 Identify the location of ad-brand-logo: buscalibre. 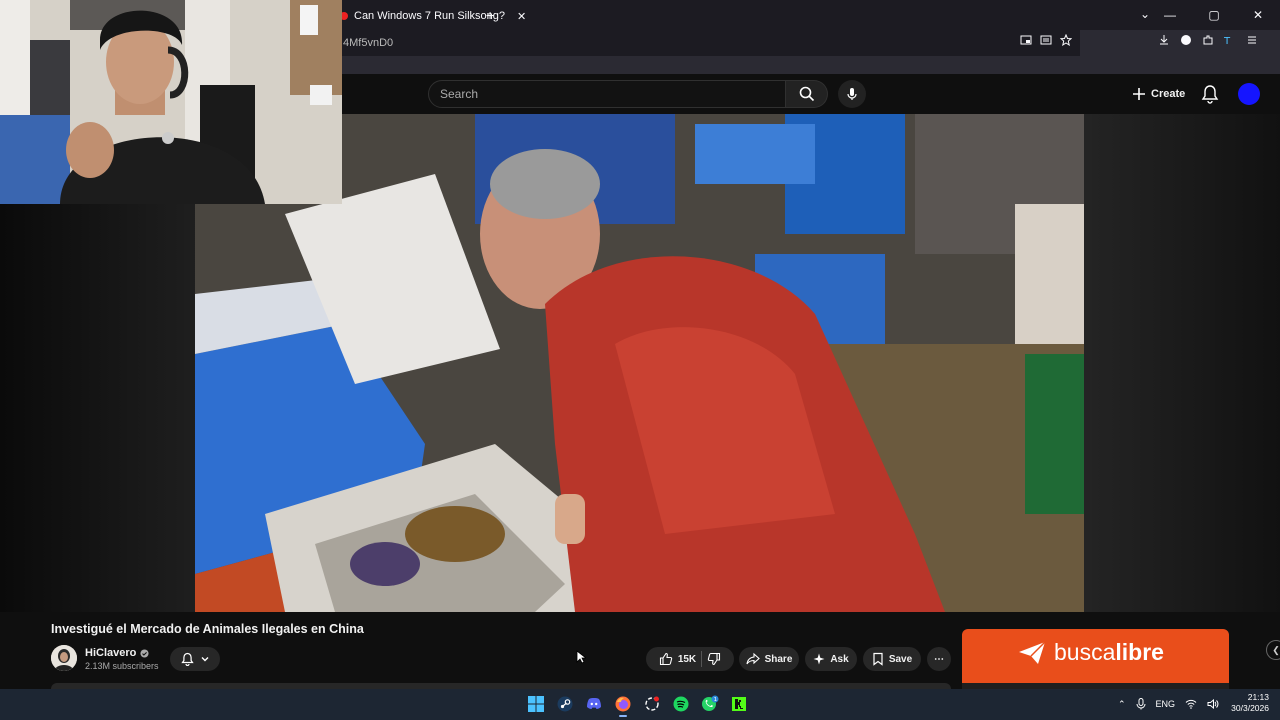
(1091, 652).